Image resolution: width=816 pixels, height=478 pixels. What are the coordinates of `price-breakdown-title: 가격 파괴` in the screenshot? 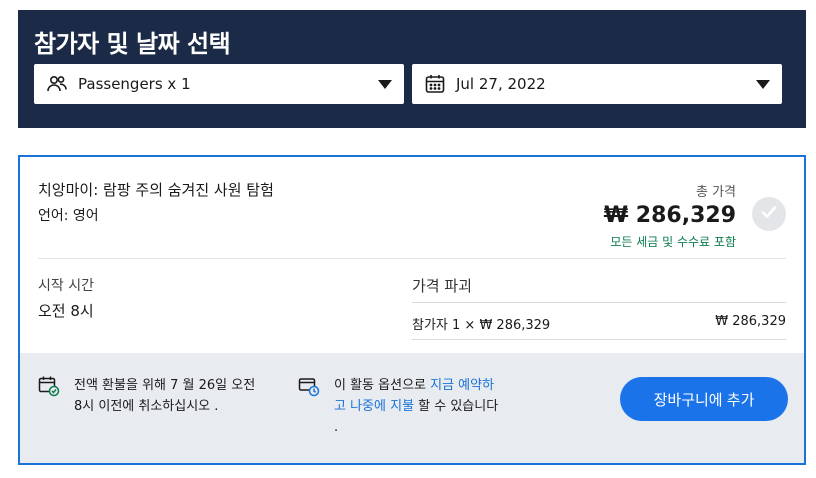 It's located at (442, 286).